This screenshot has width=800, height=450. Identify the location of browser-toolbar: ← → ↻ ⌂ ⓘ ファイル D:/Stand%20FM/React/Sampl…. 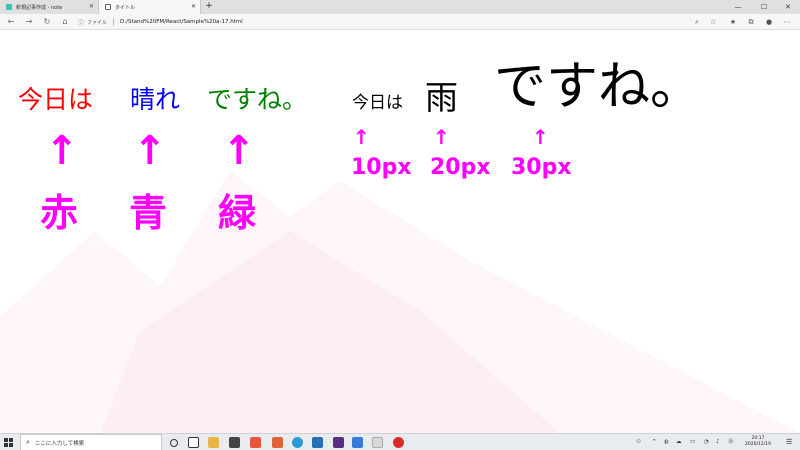
(400, 22).